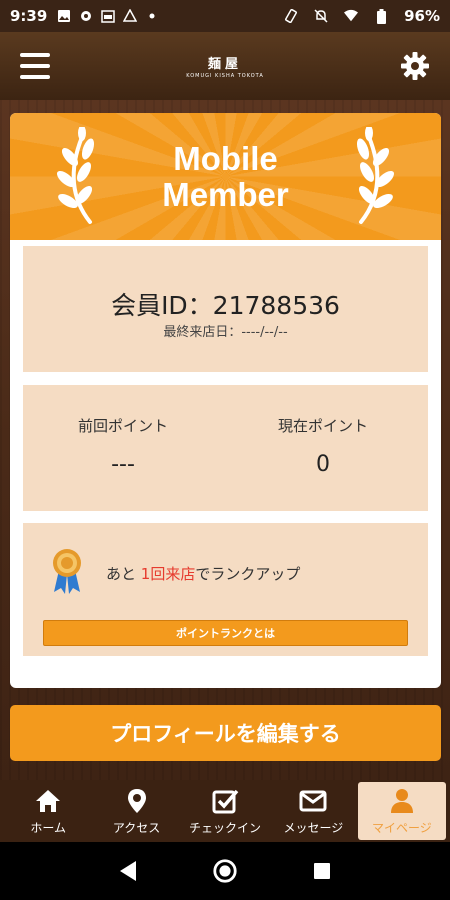  I want to click on home-nav-icon, so click(225, 871).